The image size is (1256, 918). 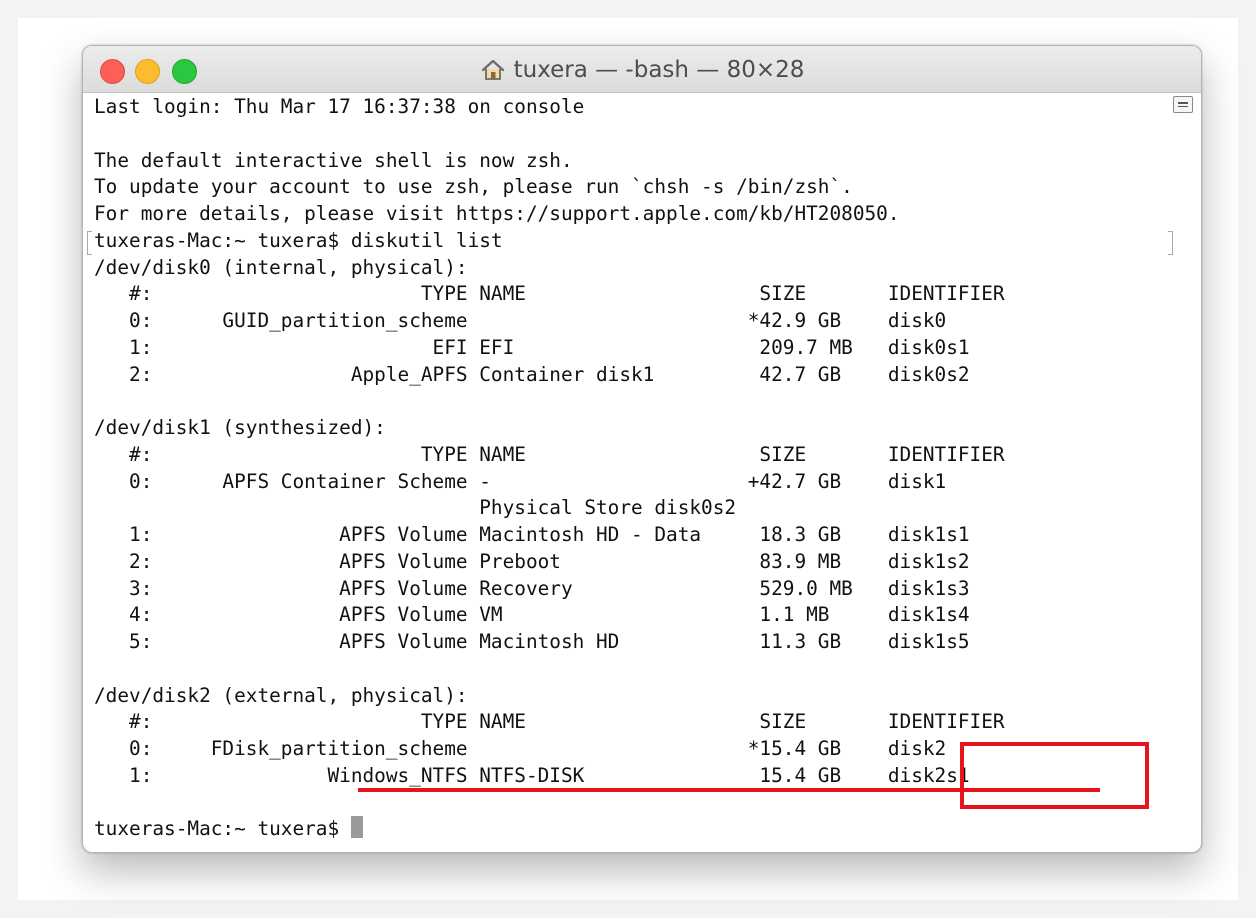 What do you see at coordinates (532, 347) in the screenshot?
I see `terminal-line: 1: EFI EFI 209.7 MB disk0s1` at bounding box center [532, 347].